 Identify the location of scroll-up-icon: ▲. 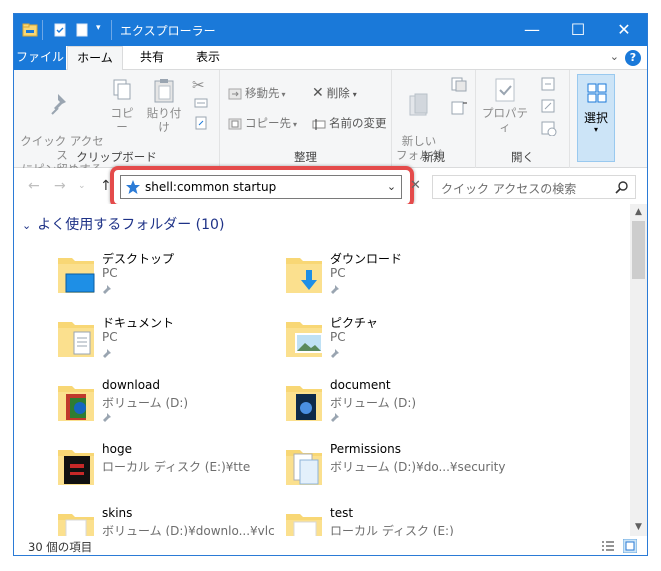
(638, 212).